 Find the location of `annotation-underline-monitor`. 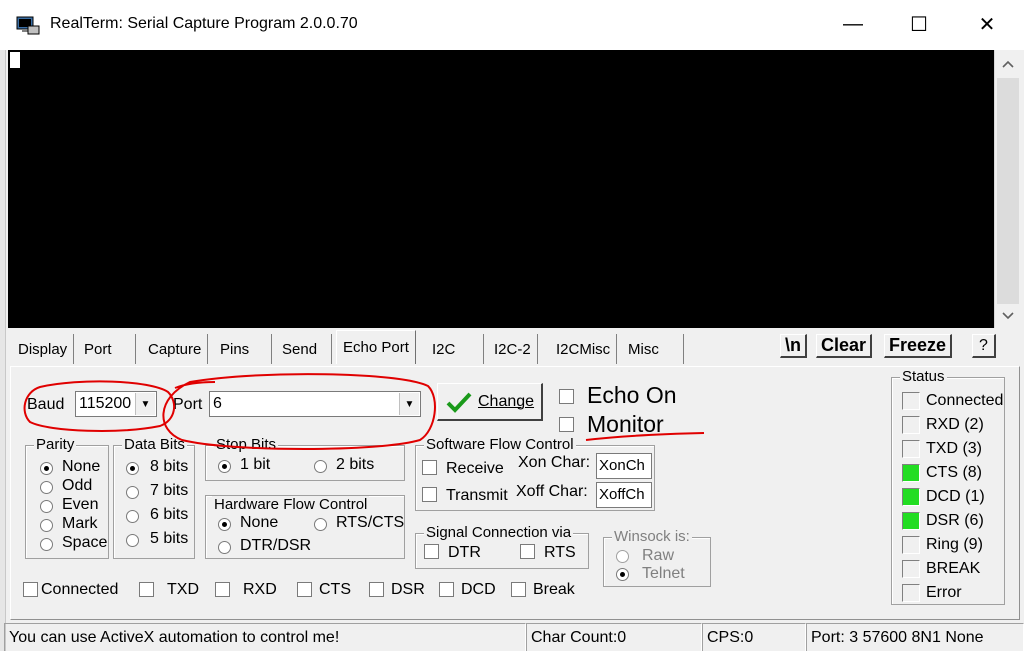

annotation-underline-monitor is located at coordinates (645, 436).